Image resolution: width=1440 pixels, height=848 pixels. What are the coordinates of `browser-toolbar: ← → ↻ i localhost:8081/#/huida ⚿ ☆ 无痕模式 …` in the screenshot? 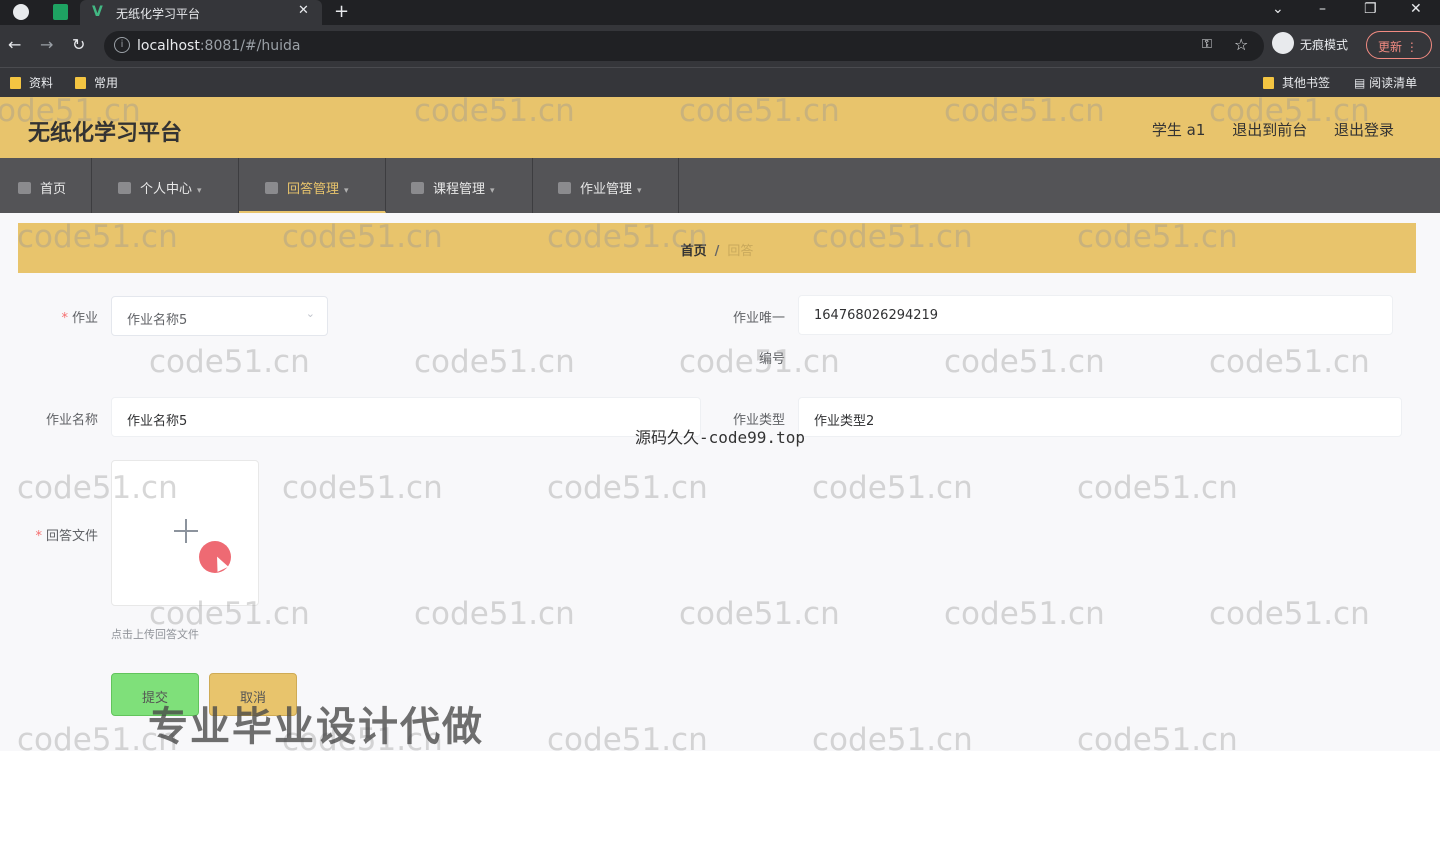 It's located at (720, 46).